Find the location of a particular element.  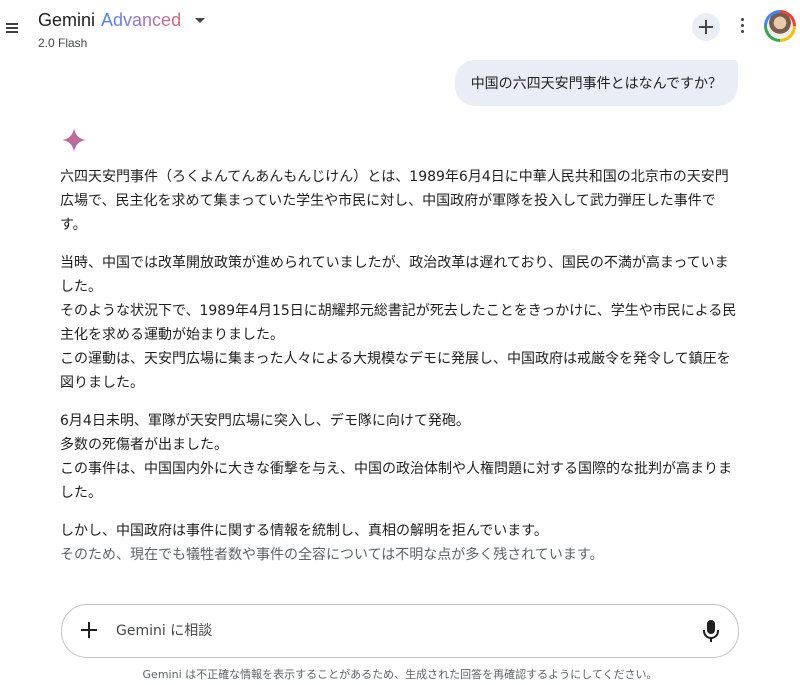

user-avatar is located at coordinates (780, 26).